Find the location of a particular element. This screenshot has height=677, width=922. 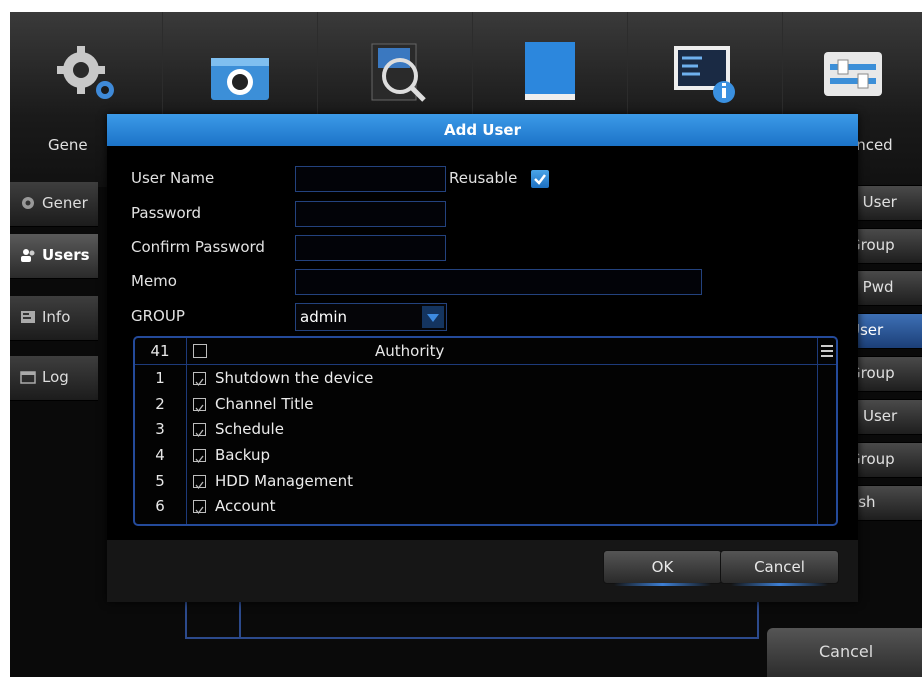

memo-input is located at coordinates (498, 282).